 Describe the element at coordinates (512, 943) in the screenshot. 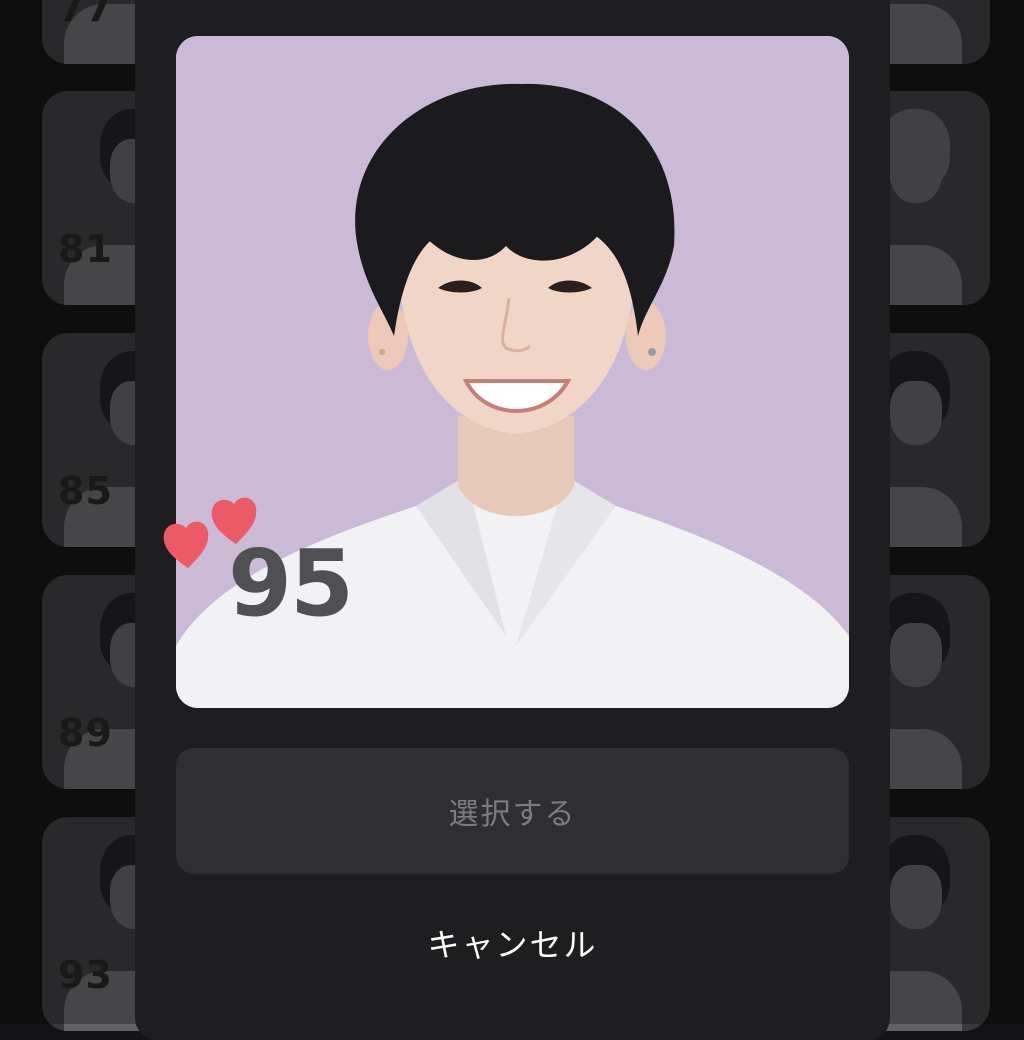

I see `cancel-button: キャンセル` at that location.